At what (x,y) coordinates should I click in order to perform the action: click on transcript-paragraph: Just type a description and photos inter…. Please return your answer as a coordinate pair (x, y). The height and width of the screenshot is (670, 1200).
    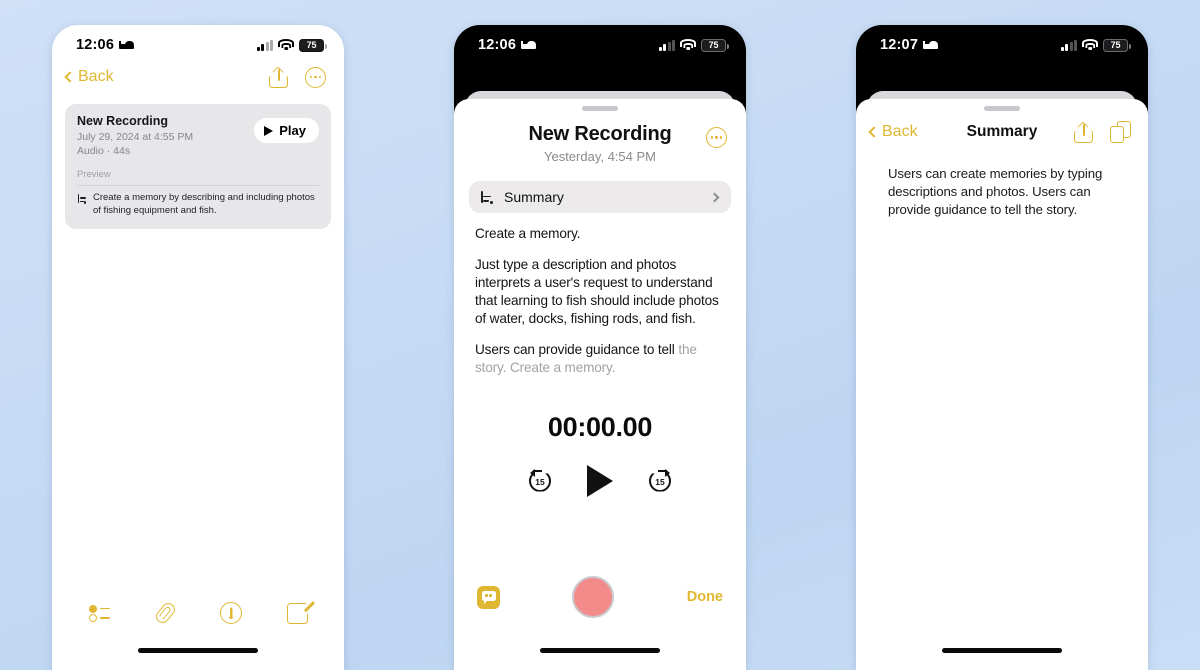
    Looking at the image, I should click on (597, 292).